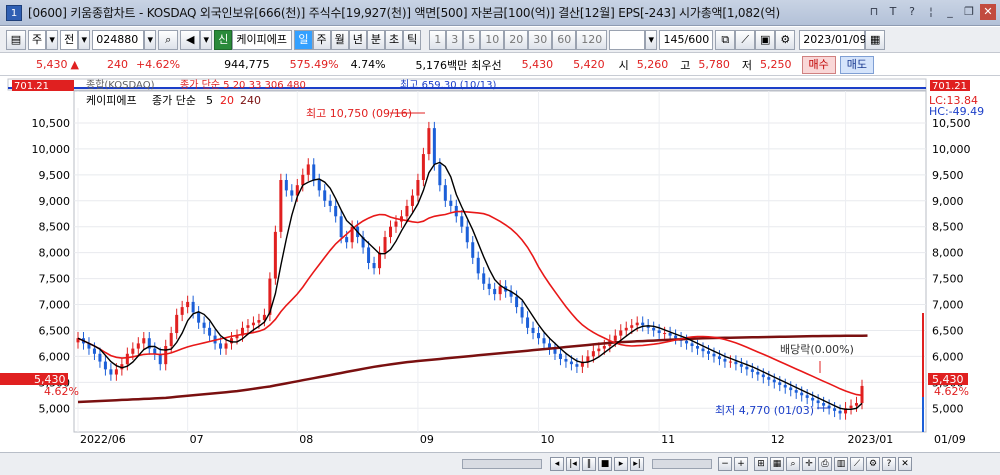 This screenshot has height=475, width=1000. I want to click on scroll-last-icon: ▸|, so click(637, 464).